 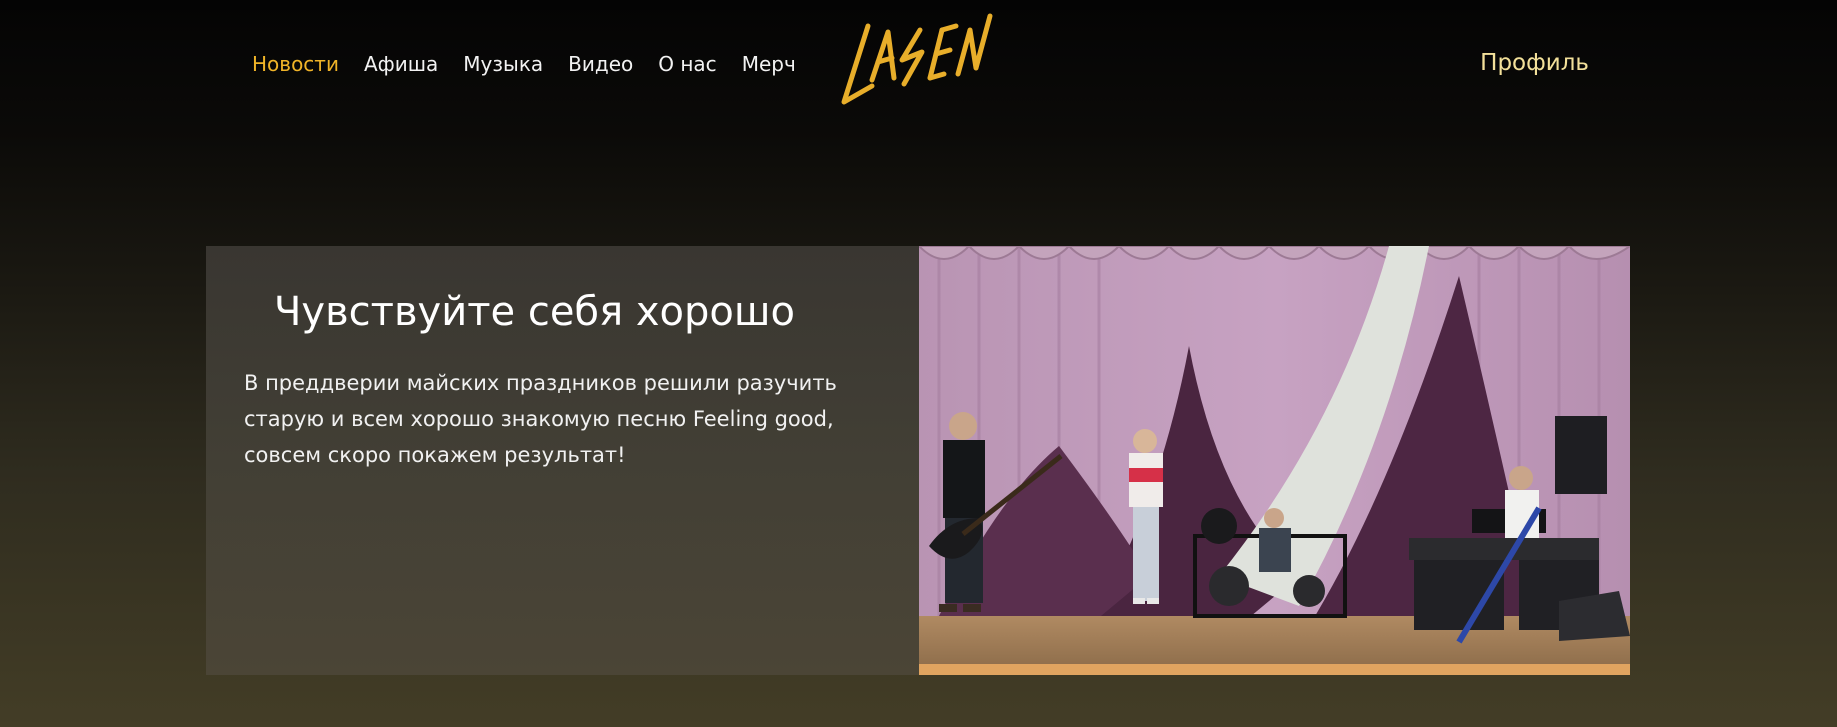 What do you see at coordinates (401, 64) in the screenshot?
I see `nav-item-afisha: Афиша` at bounding box center [401, 64].